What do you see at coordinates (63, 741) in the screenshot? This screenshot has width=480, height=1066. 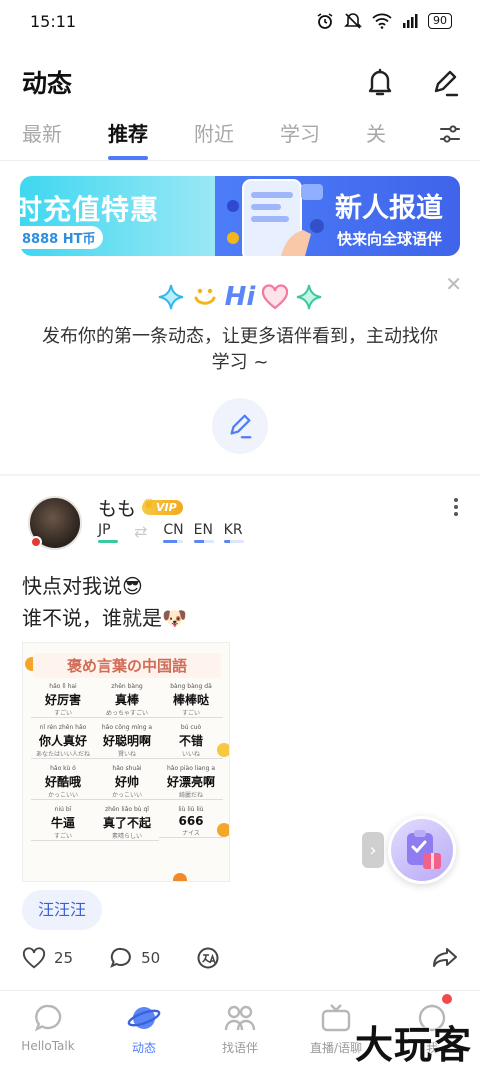 I see `phrase-cell: nǐ rén zhēn hǎo 你人真好 あなたはいい人だね` at bounding box center [63, 741].